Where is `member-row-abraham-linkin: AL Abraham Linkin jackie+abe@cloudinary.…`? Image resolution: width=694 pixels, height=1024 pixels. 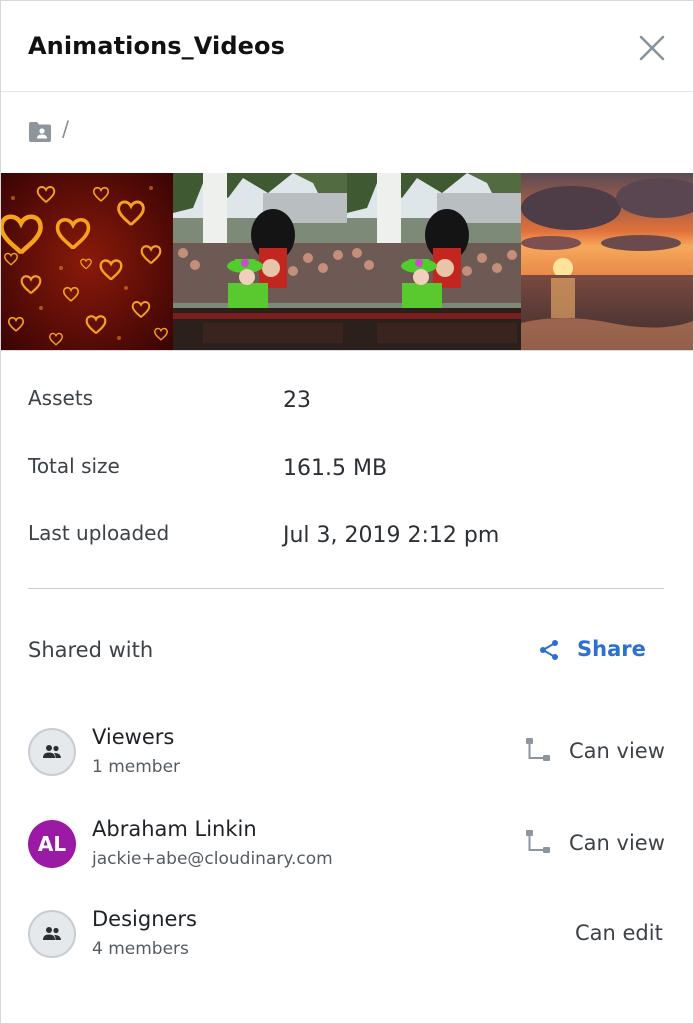 member-row-abraham-linkin: AL Abraham Linkin jackie+abe@cloudinary.… is located at coordinates (347, 850).